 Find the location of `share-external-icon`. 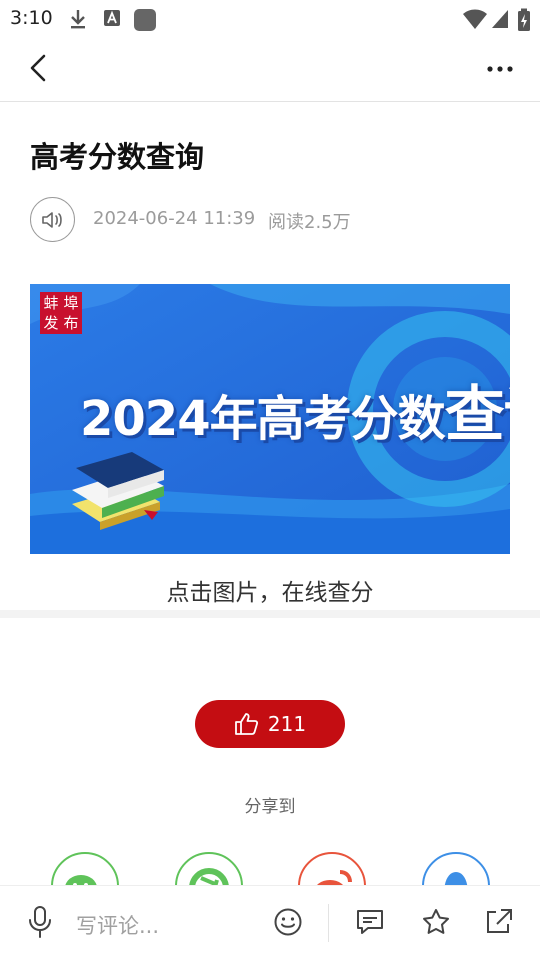

share-external-icon is located at coordinates (499, 921).